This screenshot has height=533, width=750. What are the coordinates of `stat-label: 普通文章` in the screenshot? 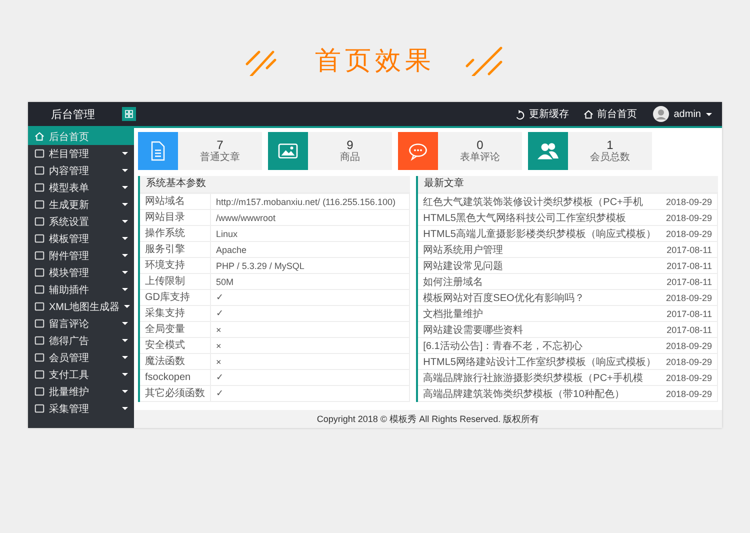 It's located at (220, 158).